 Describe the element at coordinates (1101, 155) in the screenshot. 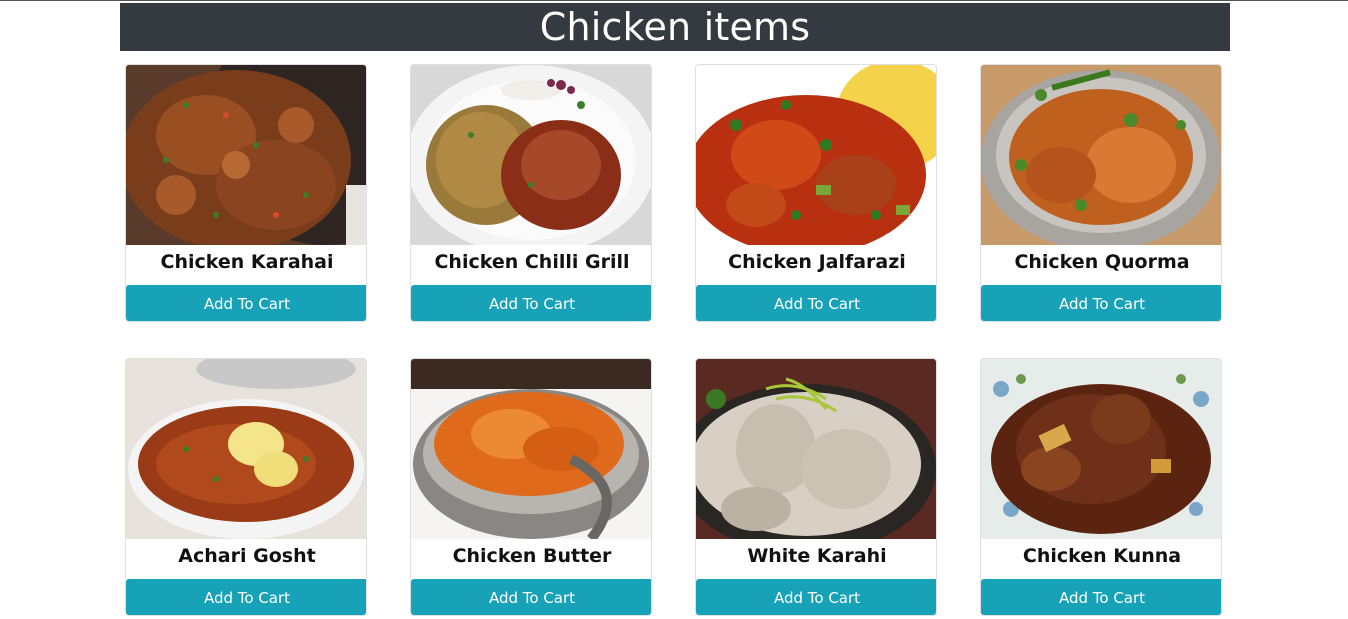

I see `product-image-chicken-quorma` at that location.